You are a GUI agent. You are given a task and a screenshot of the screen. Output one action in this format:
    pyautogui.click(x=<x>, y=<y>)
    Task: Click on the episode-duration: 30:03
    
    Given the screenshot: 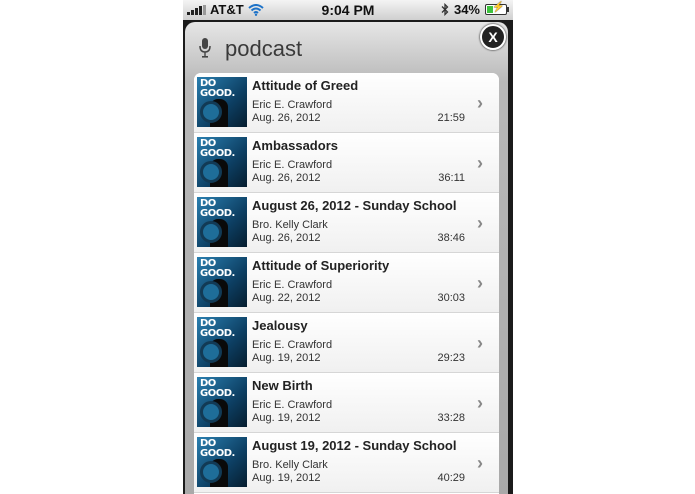 What is the action you would take?
    pyautogui.click(x=451, y=298)
    